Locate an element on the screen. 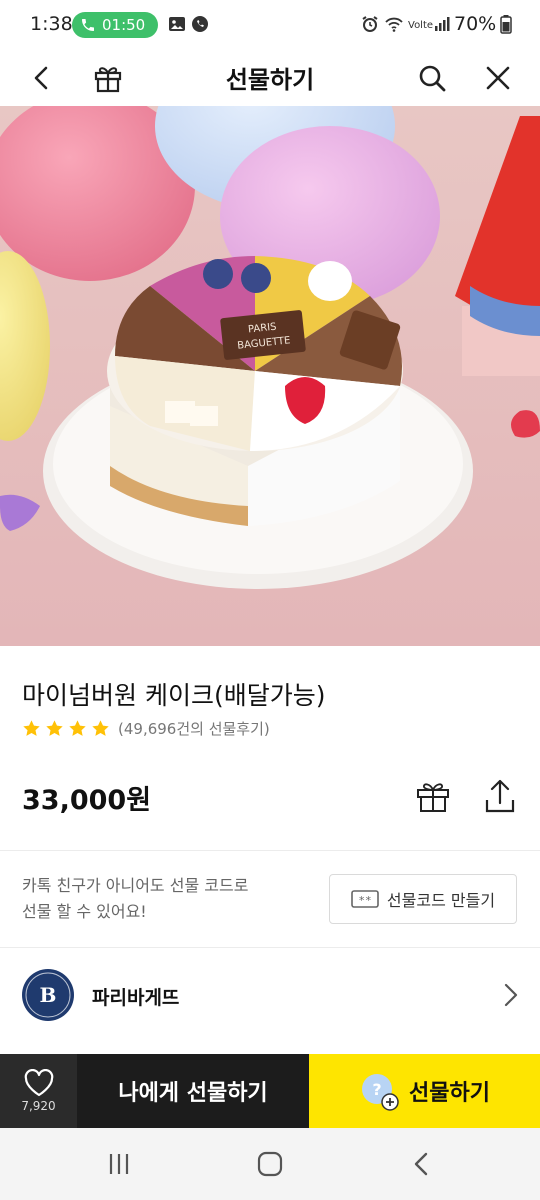 This screenshot has height=1200, width=540. gift-box-icon is located at coordinates (433, 797).